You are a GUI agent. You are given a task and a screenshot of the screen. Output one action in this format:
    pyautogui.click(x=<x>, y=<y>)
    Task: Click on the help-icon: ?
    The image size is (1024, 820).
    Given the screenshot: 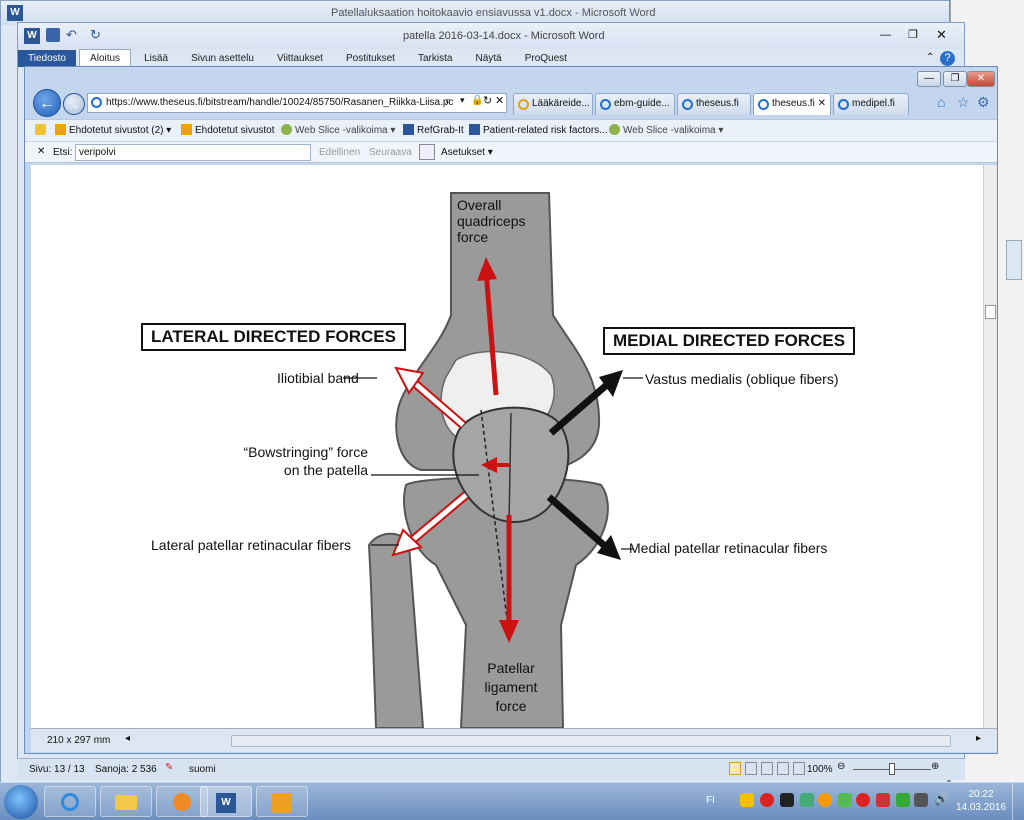 What is the action you would take?
    pyautogui.click(x=947, y=58)
    